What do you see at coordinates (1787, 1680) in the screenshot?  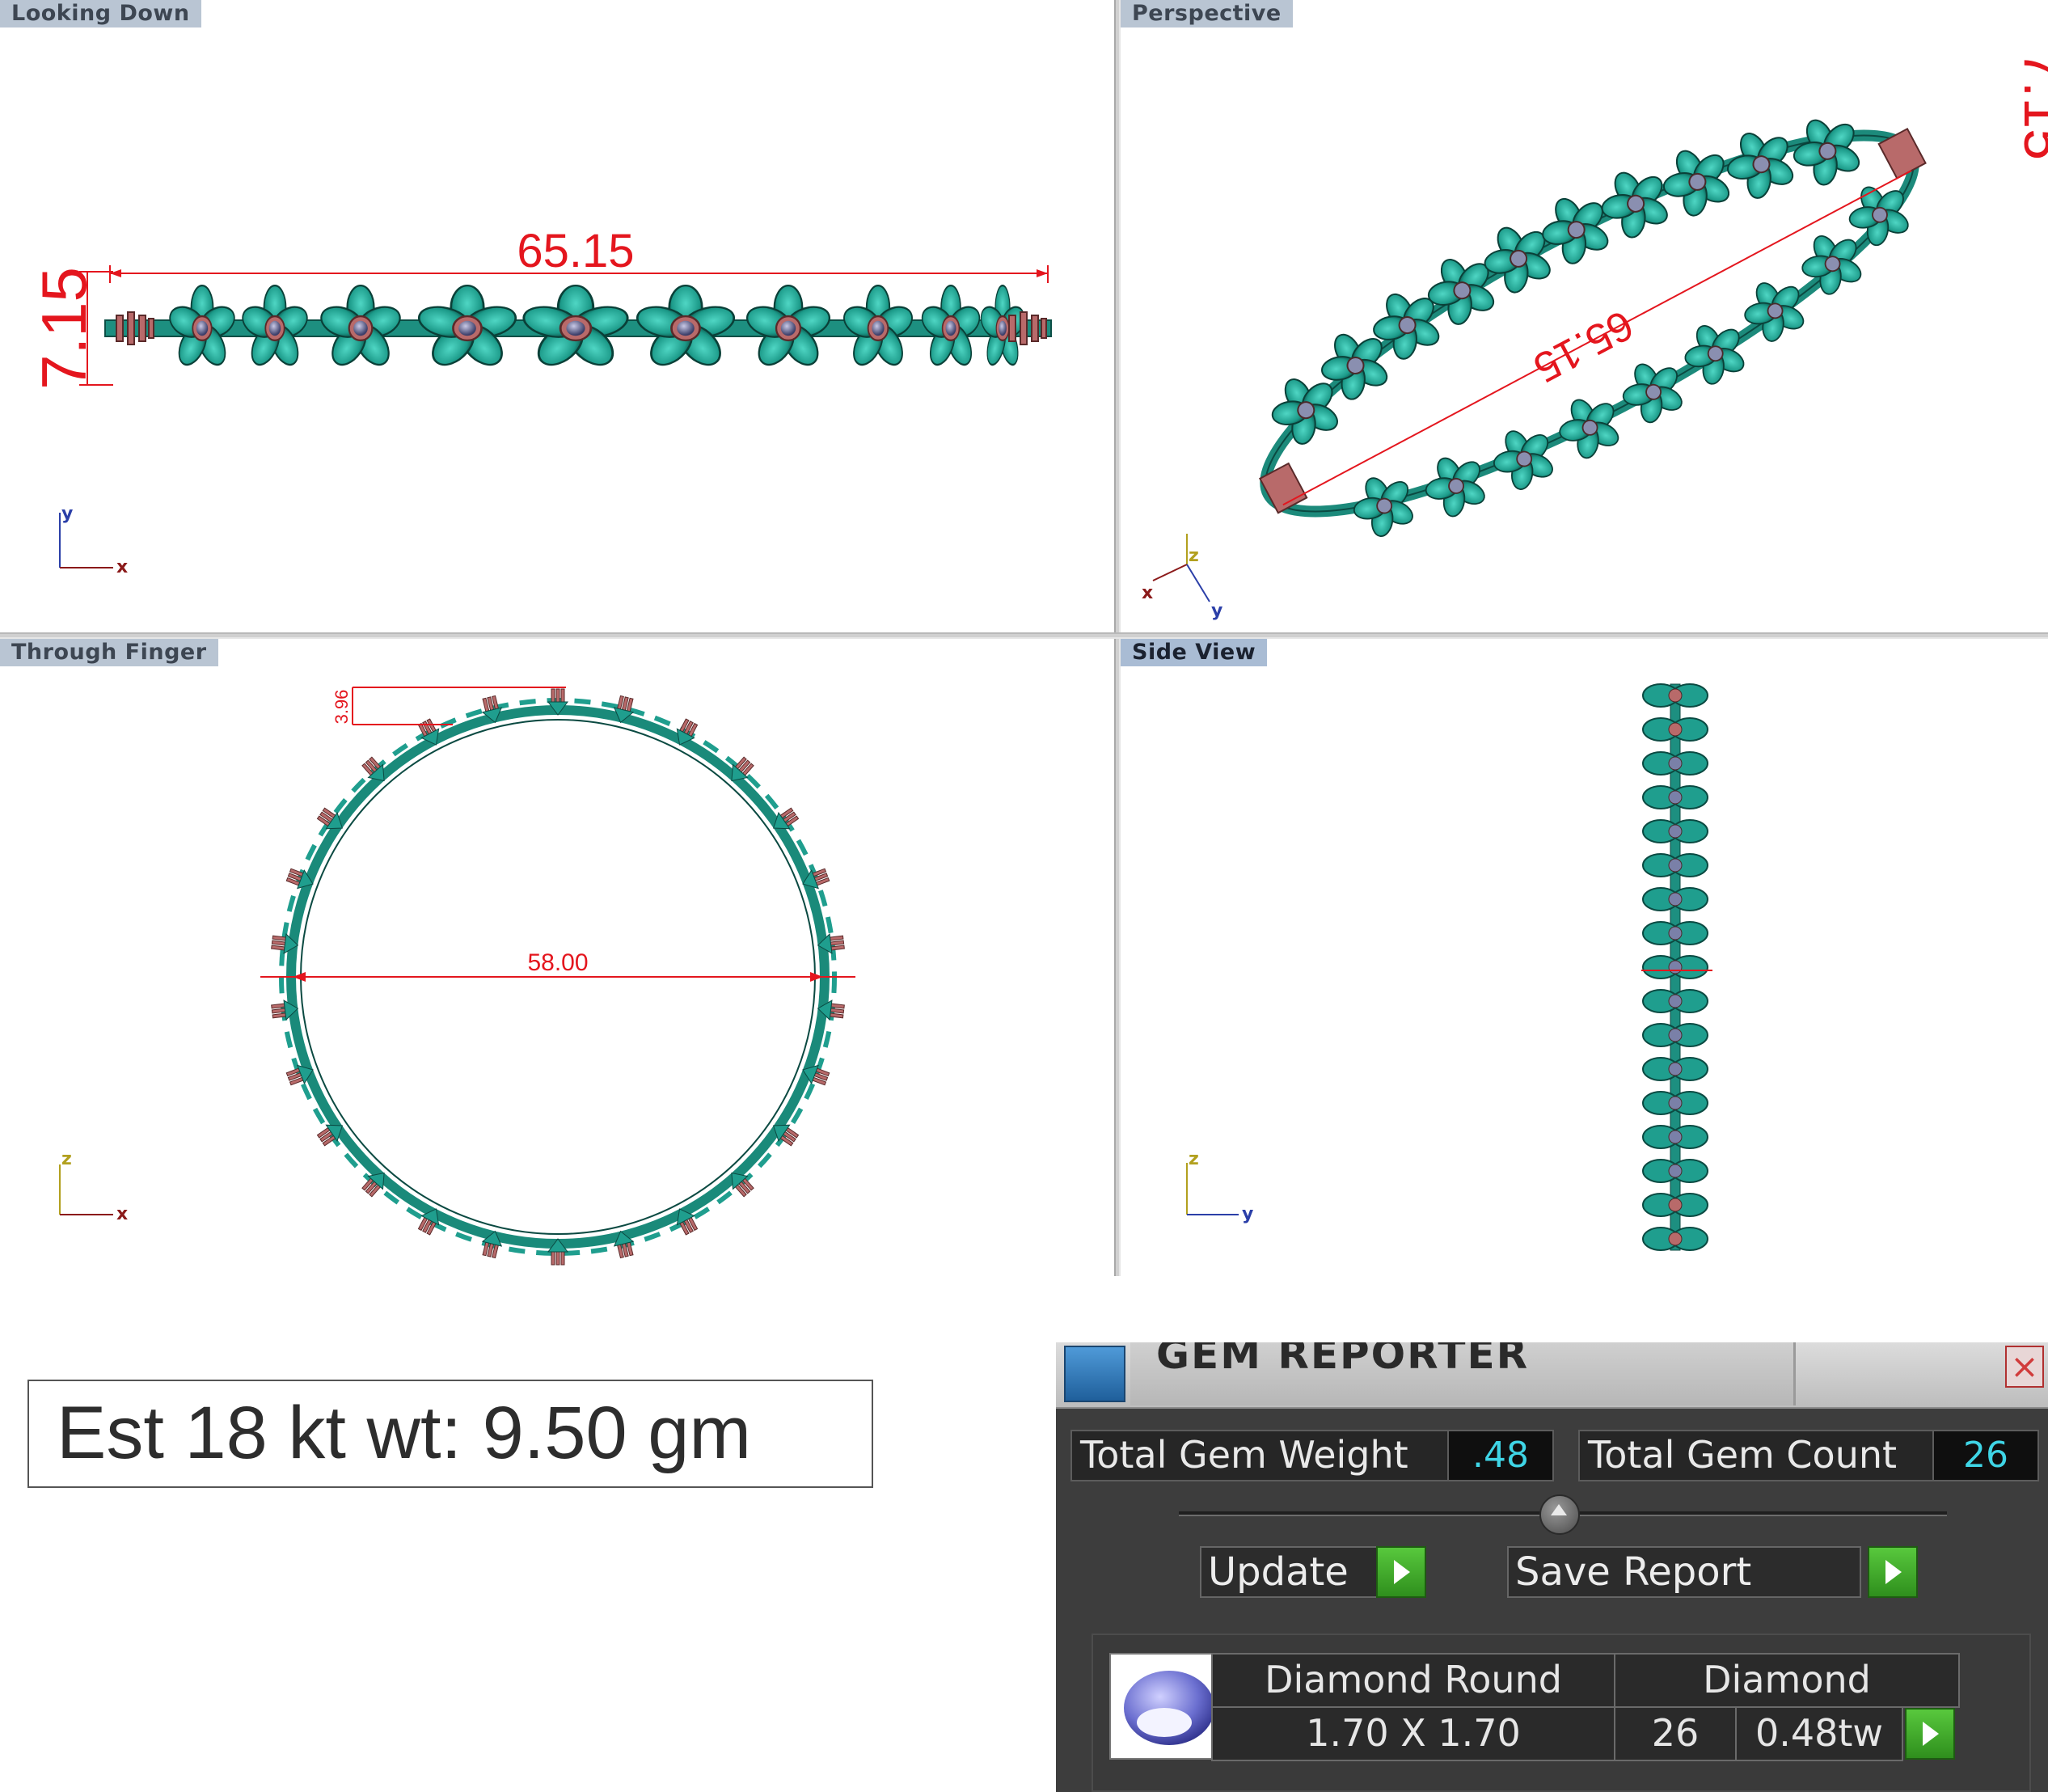 I see `gem-material: Diamond` at bounding box center [1787, 1680].